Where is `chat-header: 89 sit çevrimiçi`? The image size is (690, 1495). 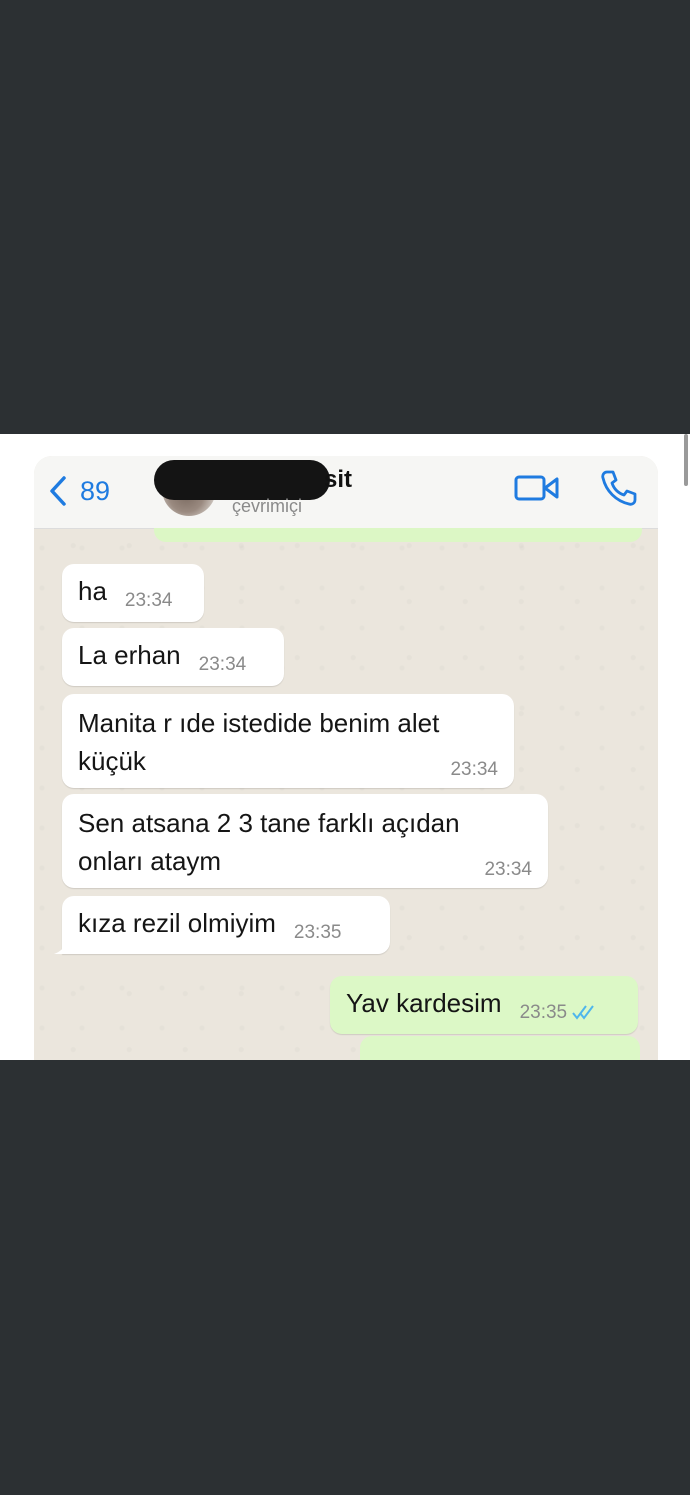 chat-header: 89 sit çevrimiçi is located at coordinates (346, 492).